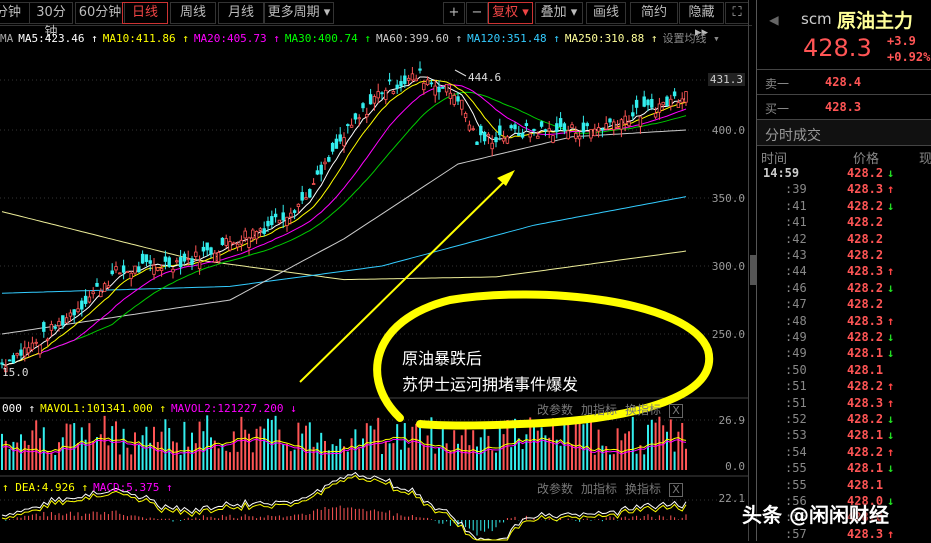  I want to click on collapse-arrow-icon: ◀, so click(774, 19).